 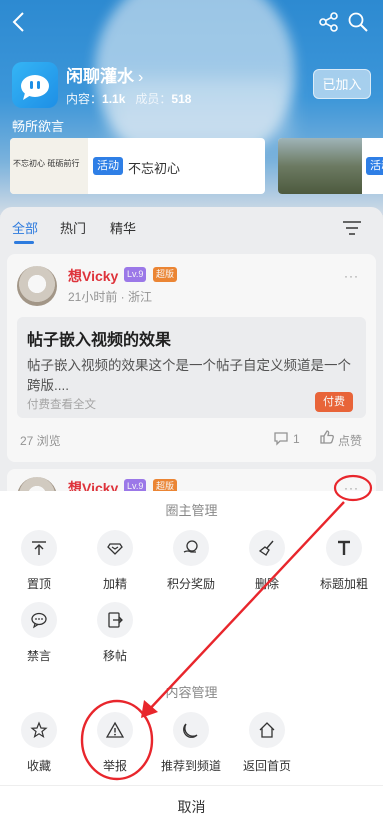 I want to click on activity-card: 不忘初心 砥砺前行 活动 不忘初心, so click(x=137, y=166).